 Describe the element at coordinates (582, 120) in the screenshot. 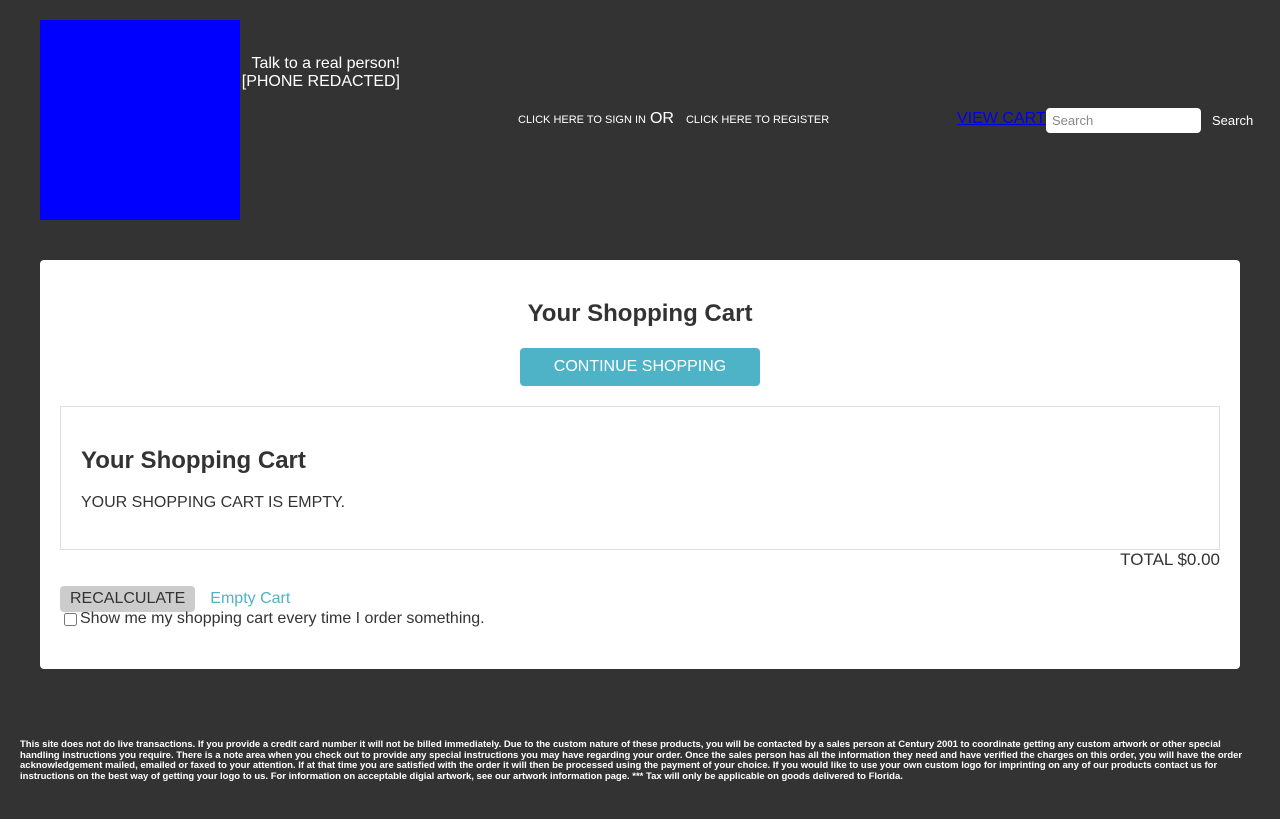

I see `sign-in-link: CLICK HERE TO SIGN IN` at that location.